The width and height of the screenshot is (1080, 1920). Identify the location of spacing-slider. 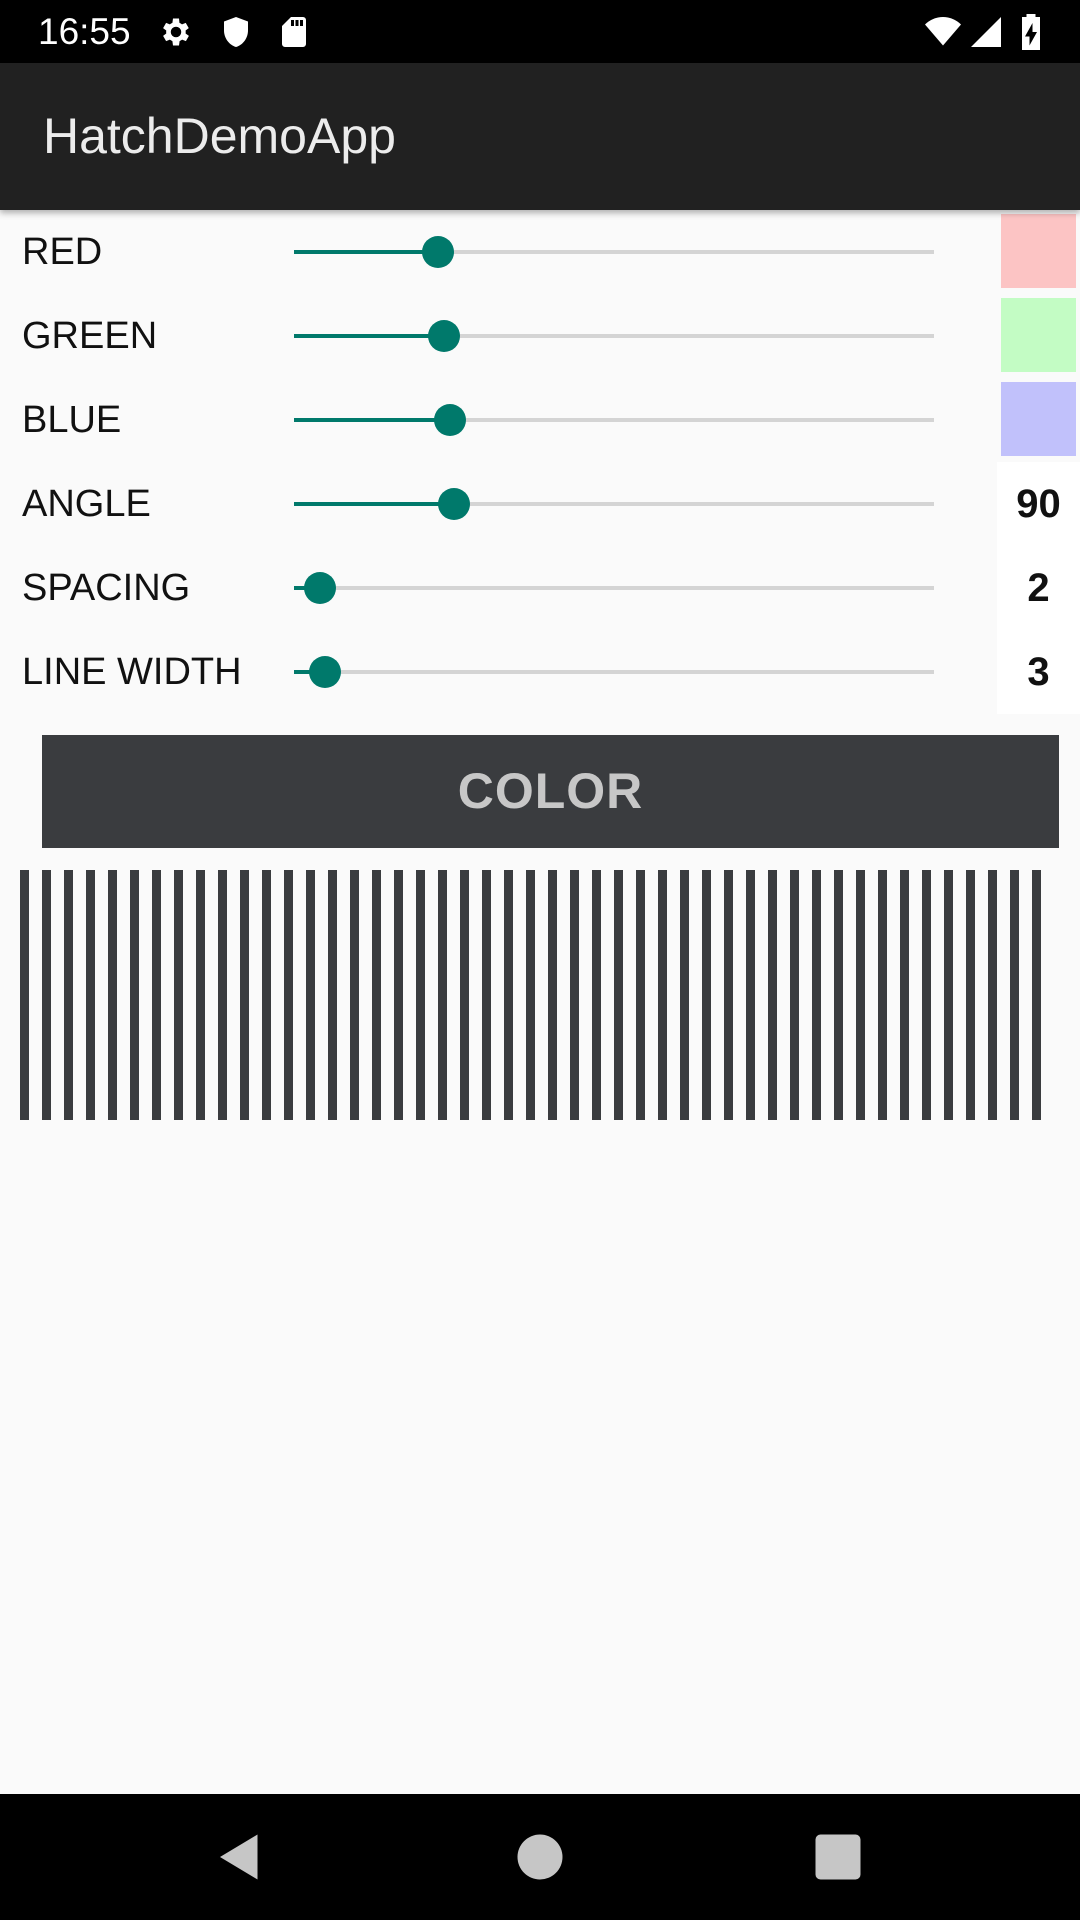
(614, 588).